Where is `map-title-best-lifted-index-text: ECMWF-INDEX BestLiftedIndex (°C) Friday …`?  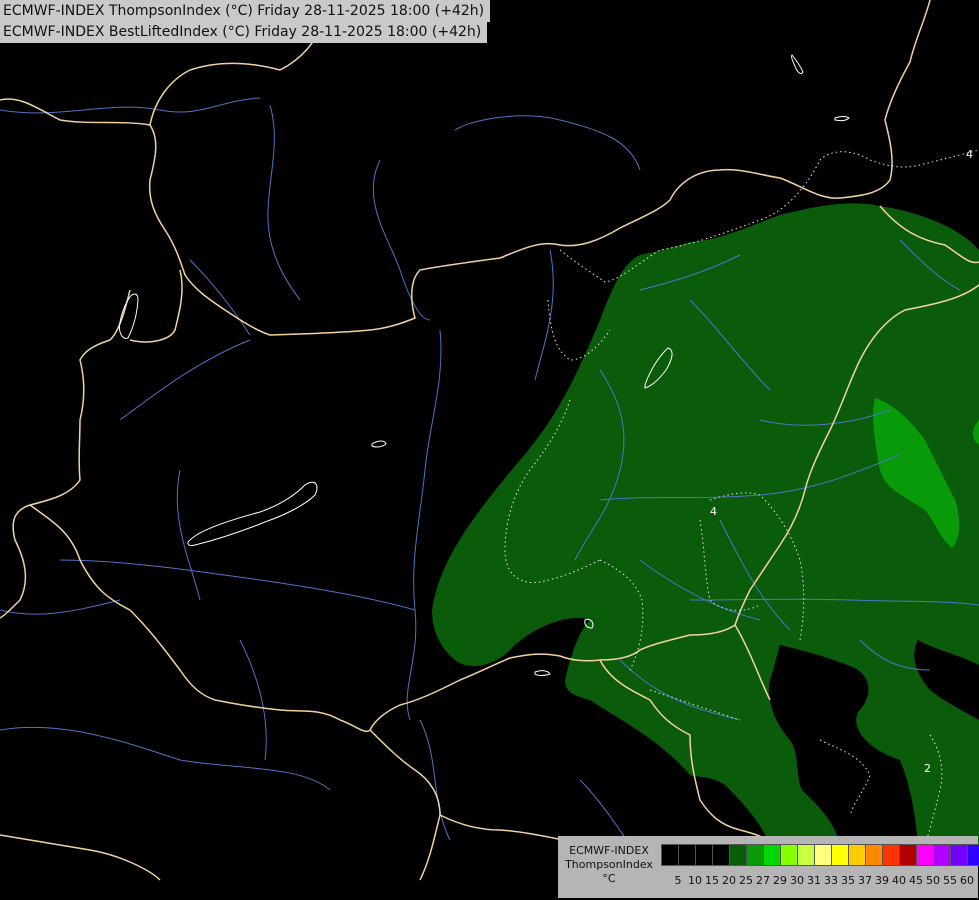 map-title-best-lifted-index-text: ECMWF-INDEX BestLiftedIndex (°C) Friday … is located at coordinates (242, 32).